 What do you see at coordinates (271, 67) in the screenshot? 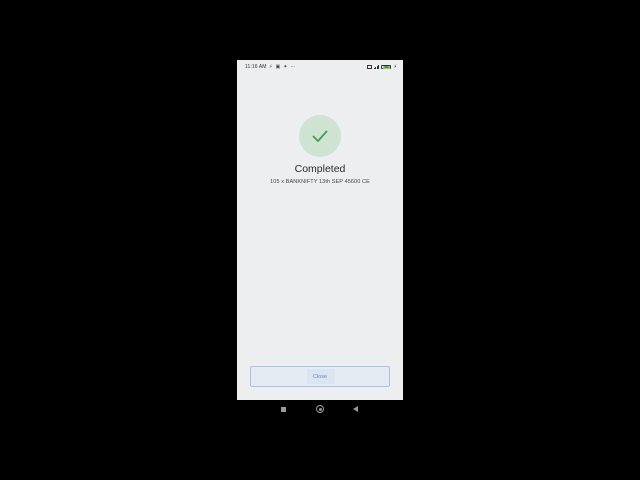
I see `charging-bolt-icon: ⚡` at bounding box center [271, 67].